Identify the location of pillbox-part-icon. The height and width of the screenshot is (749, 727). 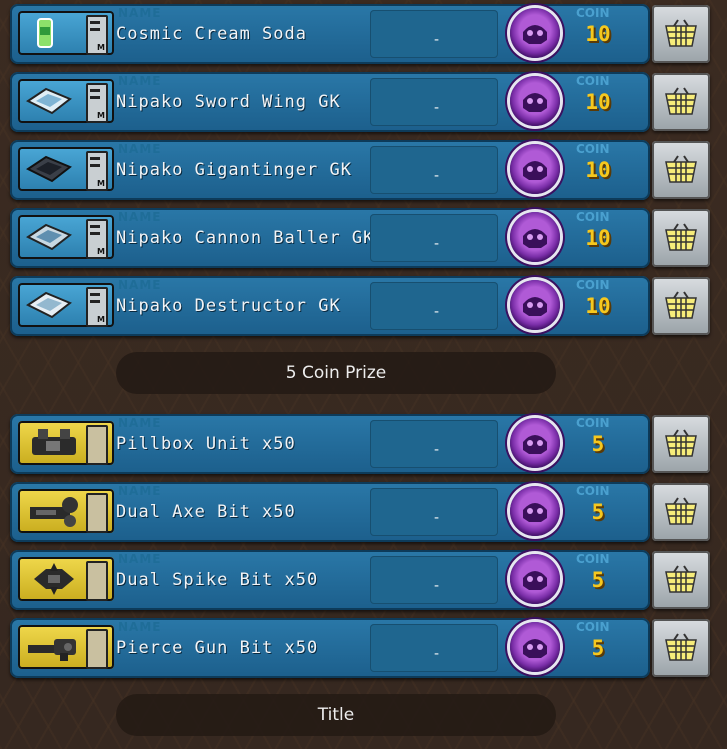
(66, 443).